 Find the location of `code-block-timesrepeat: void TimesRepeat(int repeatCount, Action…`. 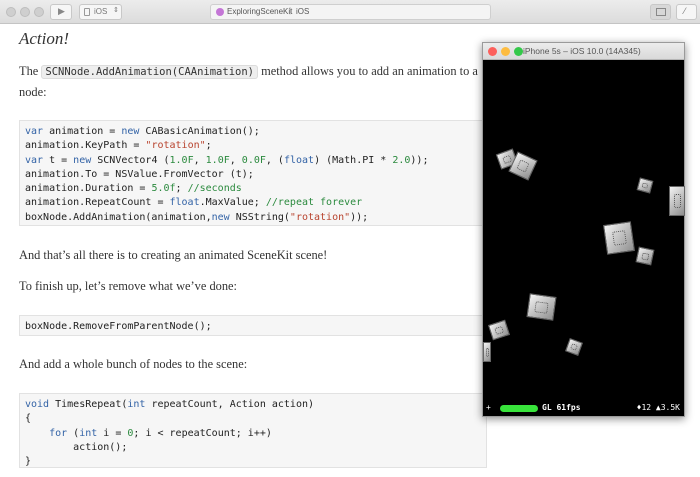

code-block-timesrepeat: void TimesRepeat(int repeatCount, Action… is located at coordinates (253, 430).